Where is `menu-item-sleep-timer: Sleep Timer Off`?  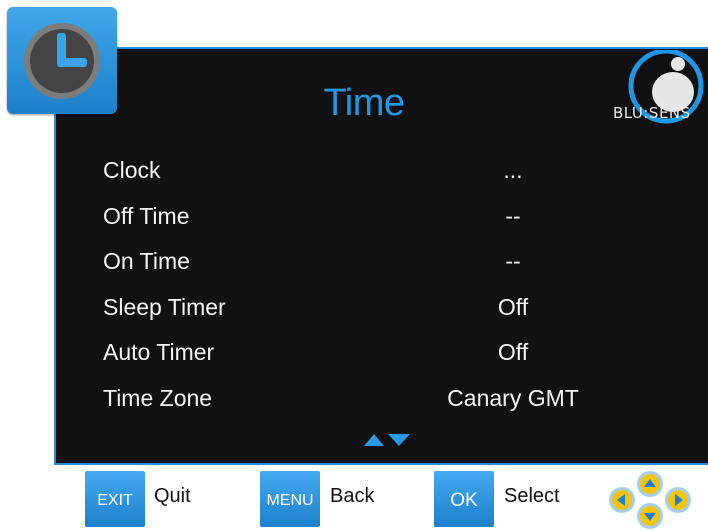
menu-item-sleep-timer: Sleep Timer Off is located at coordinates (363, 310).